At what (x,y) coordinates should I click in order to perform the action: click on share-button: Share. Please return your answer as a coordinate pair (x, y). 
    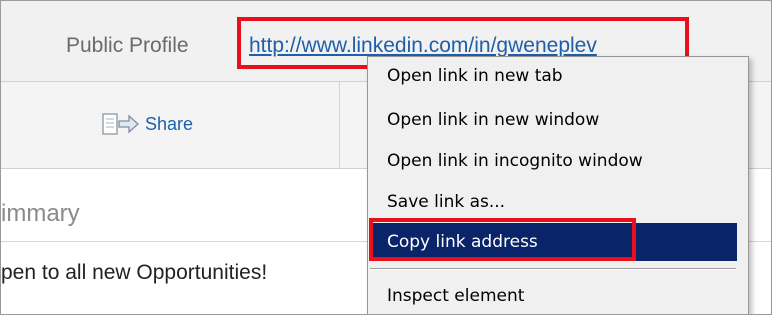
    Looking at the image, I should click on (147, 124).